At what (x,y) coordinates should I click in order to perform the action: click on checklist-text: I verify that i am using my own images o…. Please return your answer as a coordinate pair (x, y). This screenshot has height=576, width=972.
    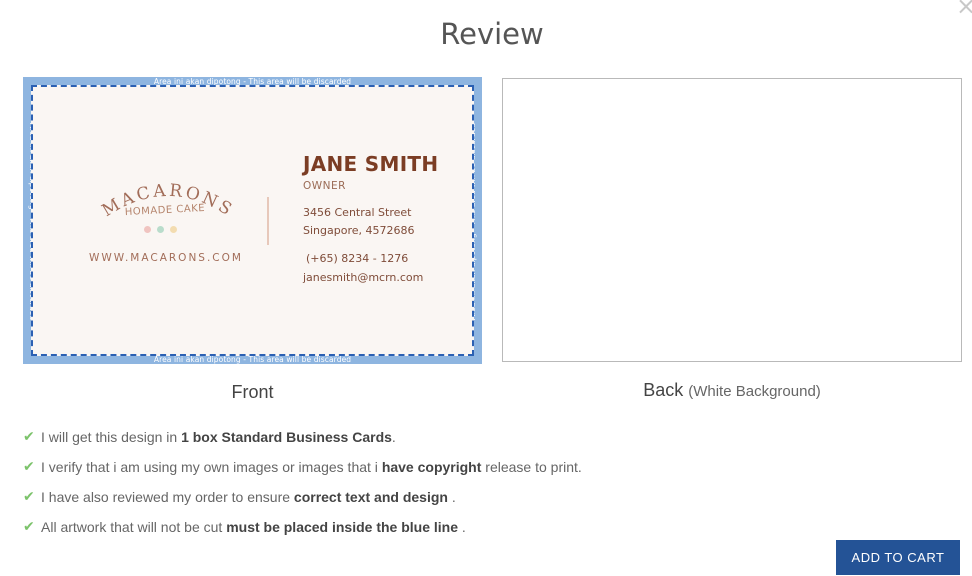
    Looking at the image, I should click on (311, 467).